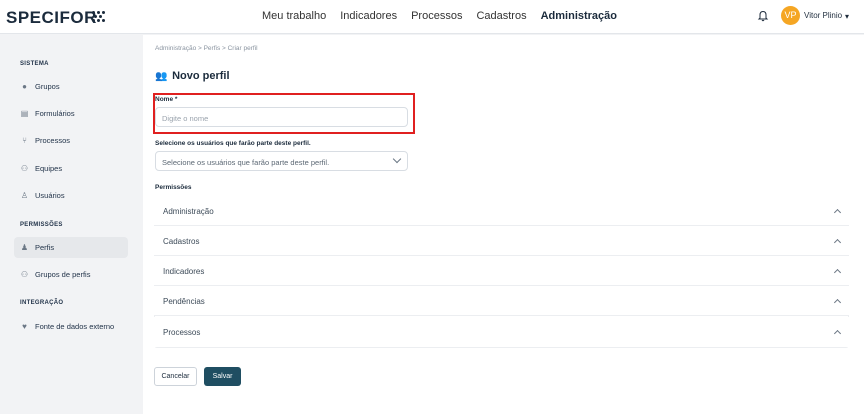  Describe the element at coordinates (185, 118) in the screenshot. I see `name-input-placeholder: Digite o nome` at that location.